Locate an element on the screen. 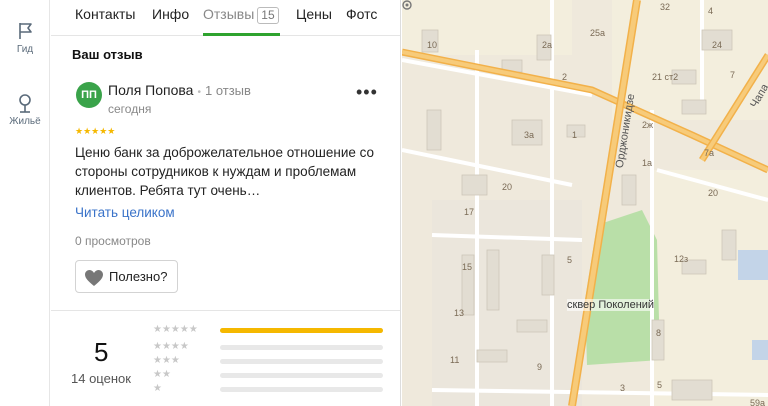 Image resolution: width=768 pixels, height=406 pixels. house-number-label: 24 is located at coordinates (717, 45).